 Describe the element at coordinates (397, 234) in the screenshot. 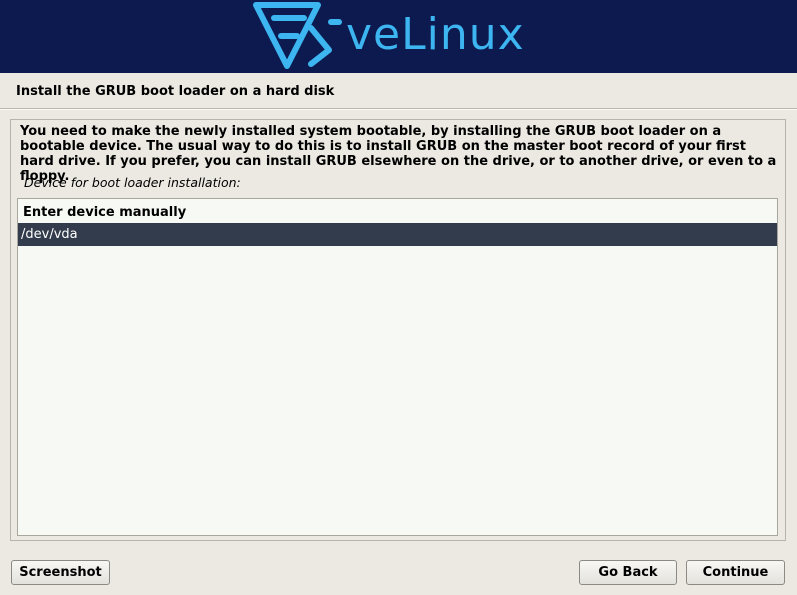

I see `list-item-dev-vda: /dev/vda` at that location.